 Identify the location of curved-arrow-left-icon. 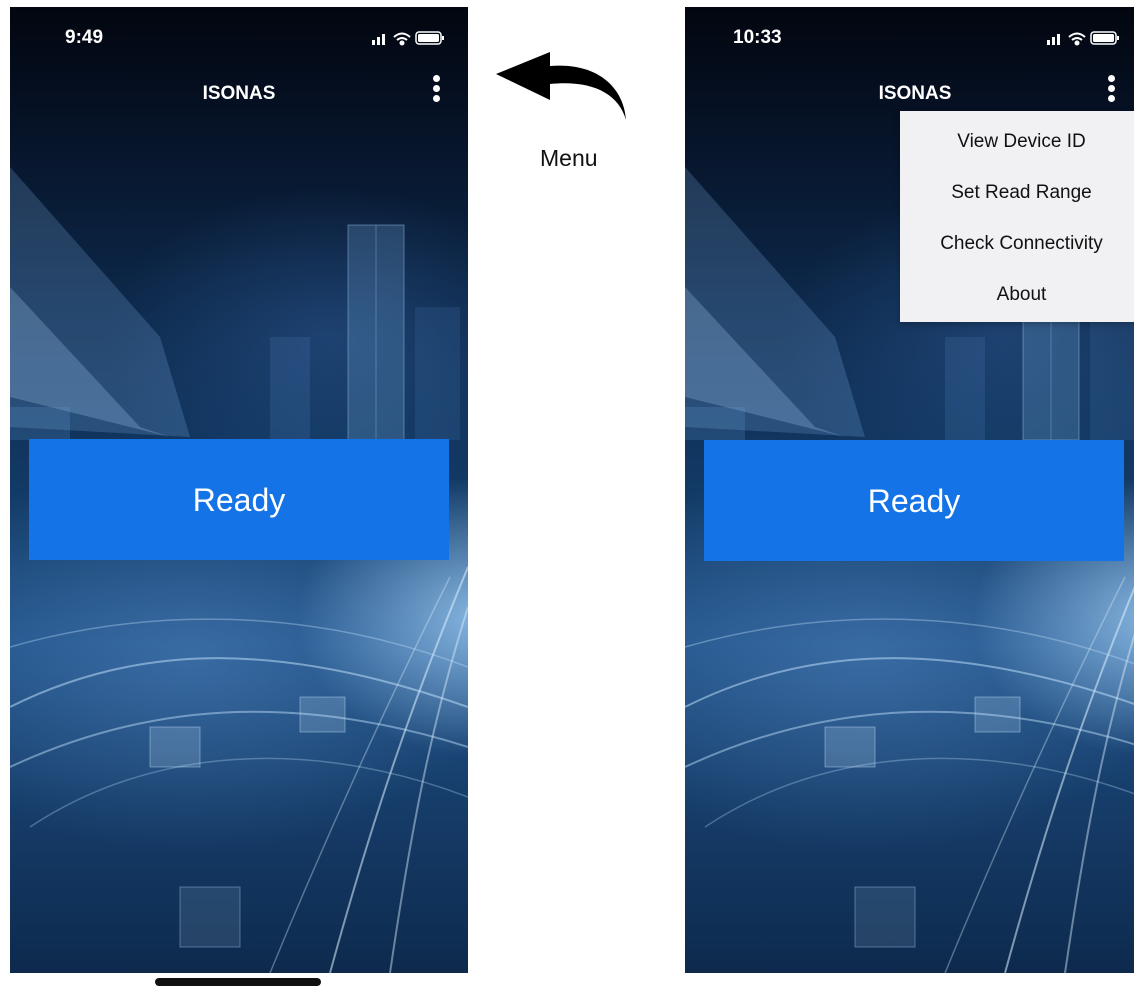
(561, 86).